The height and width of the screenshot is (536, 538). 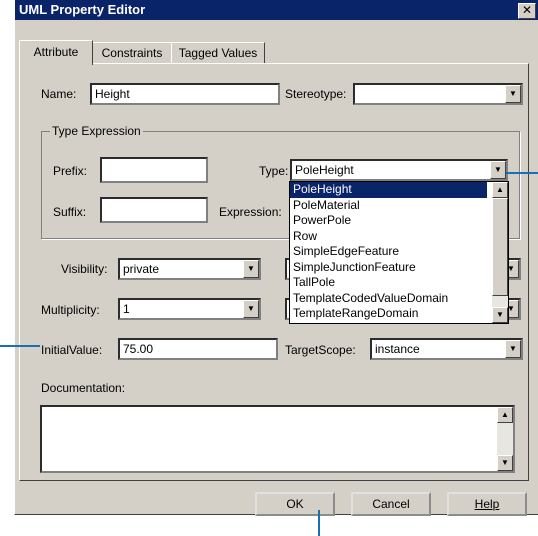 What do you see at coordinates (141, 269) in the screenshot?
I see `visibility-value: private` at bounding box center [141, 269].